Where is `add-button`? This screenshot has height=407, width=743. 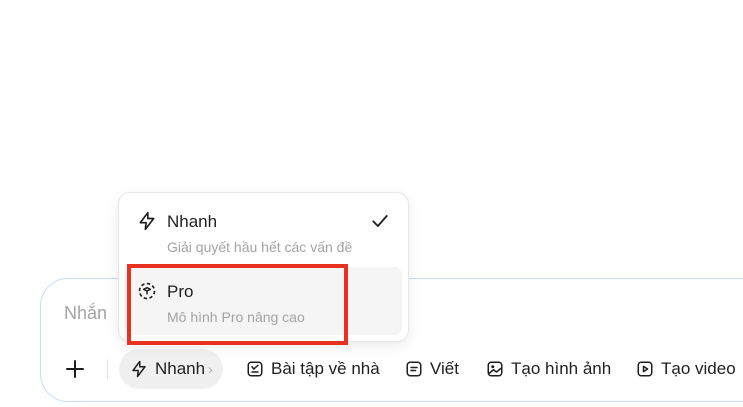 add-button is located at coordinates (75, 369).